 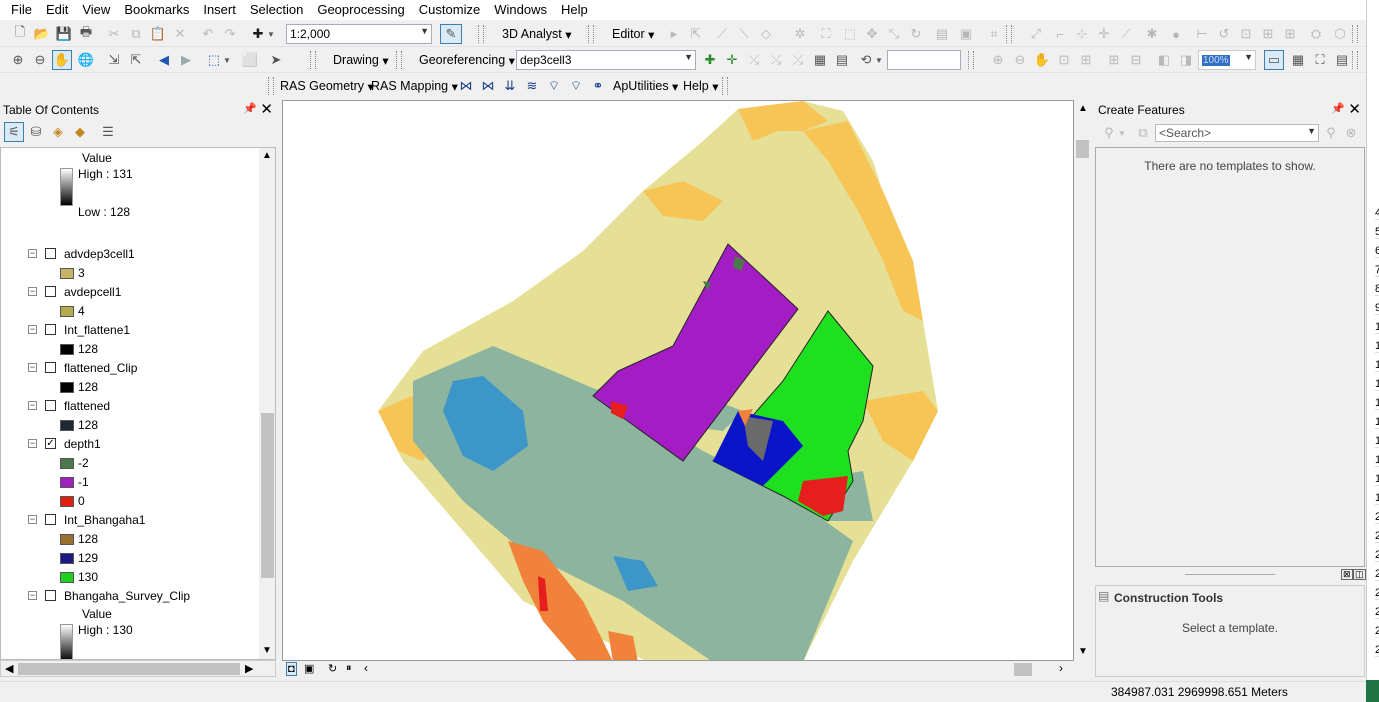 I want to click on scroll-thumb, so click(x=1023, y=669).